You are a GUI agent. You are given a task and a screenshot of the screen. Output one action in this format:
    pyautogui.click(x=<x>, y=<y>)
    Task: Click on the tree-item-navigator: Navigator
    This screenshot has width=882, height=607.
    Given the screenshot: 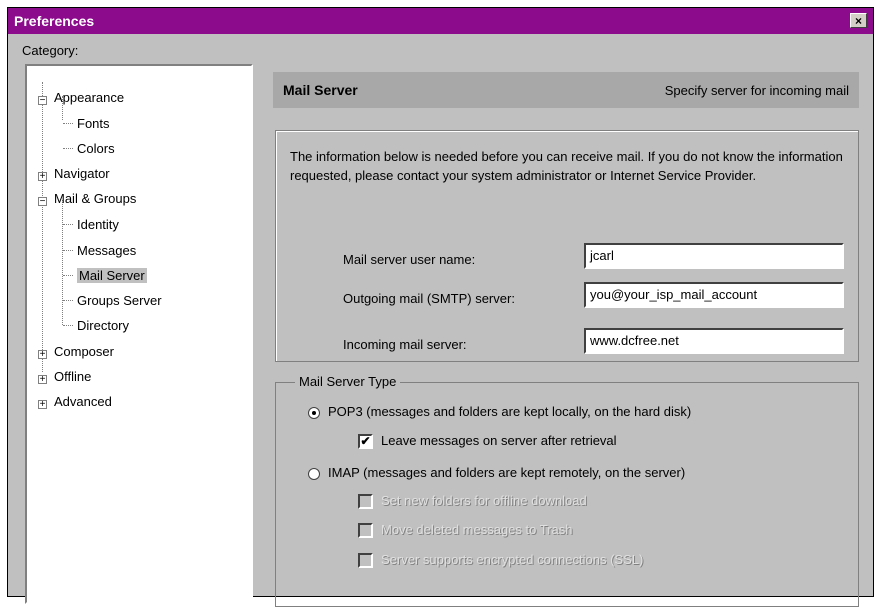 What is the action you would take?
    pyautogui.click(x=82, y=173)
    